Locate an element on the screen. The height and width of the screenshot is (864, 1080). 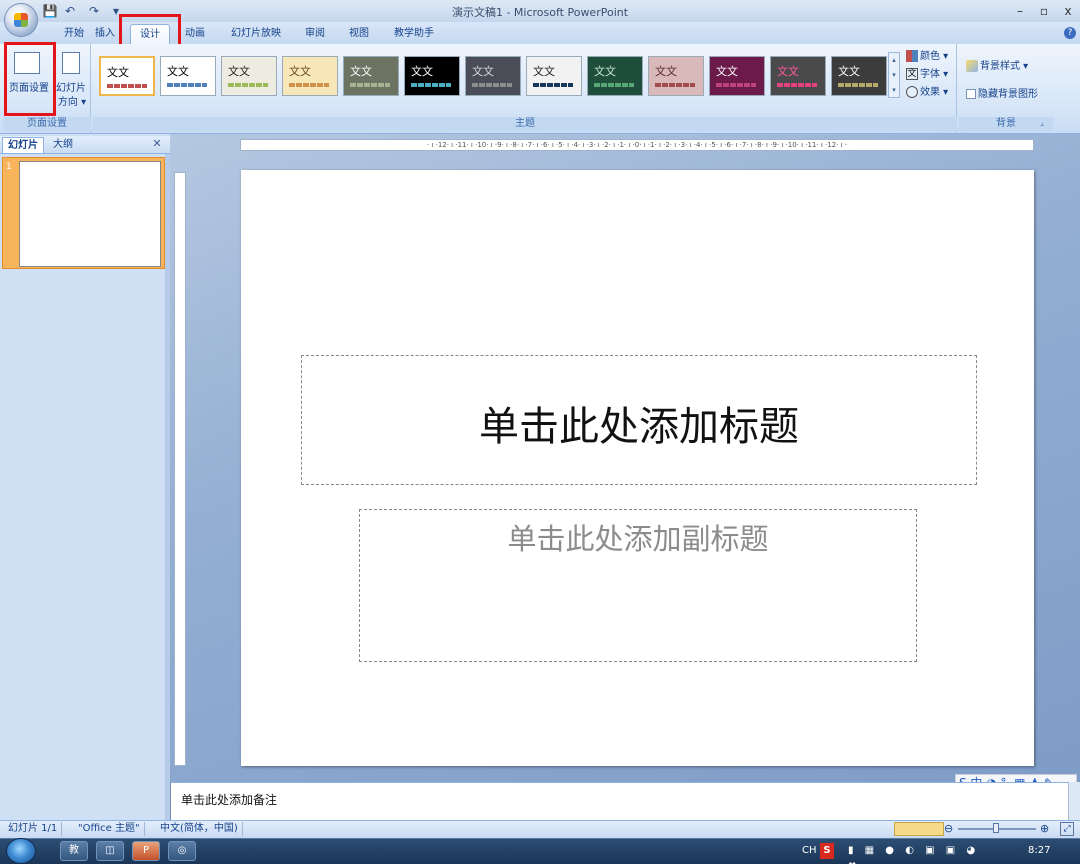
dialog-launcher-icon: ⌟ is located at coordinates (1045, 123).